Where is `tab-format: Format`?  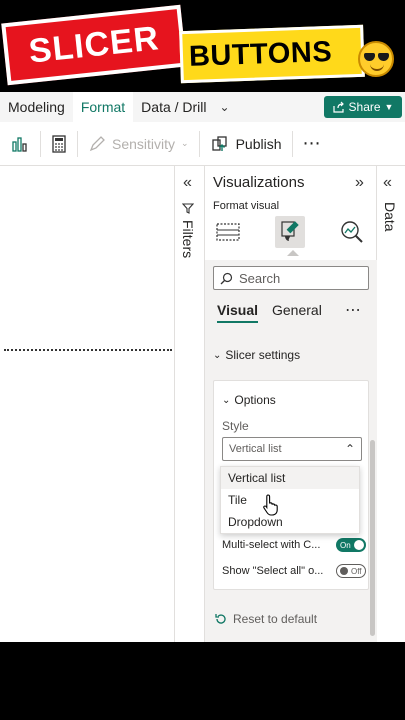 tab-format: Format is located at coordinates (103, 107).